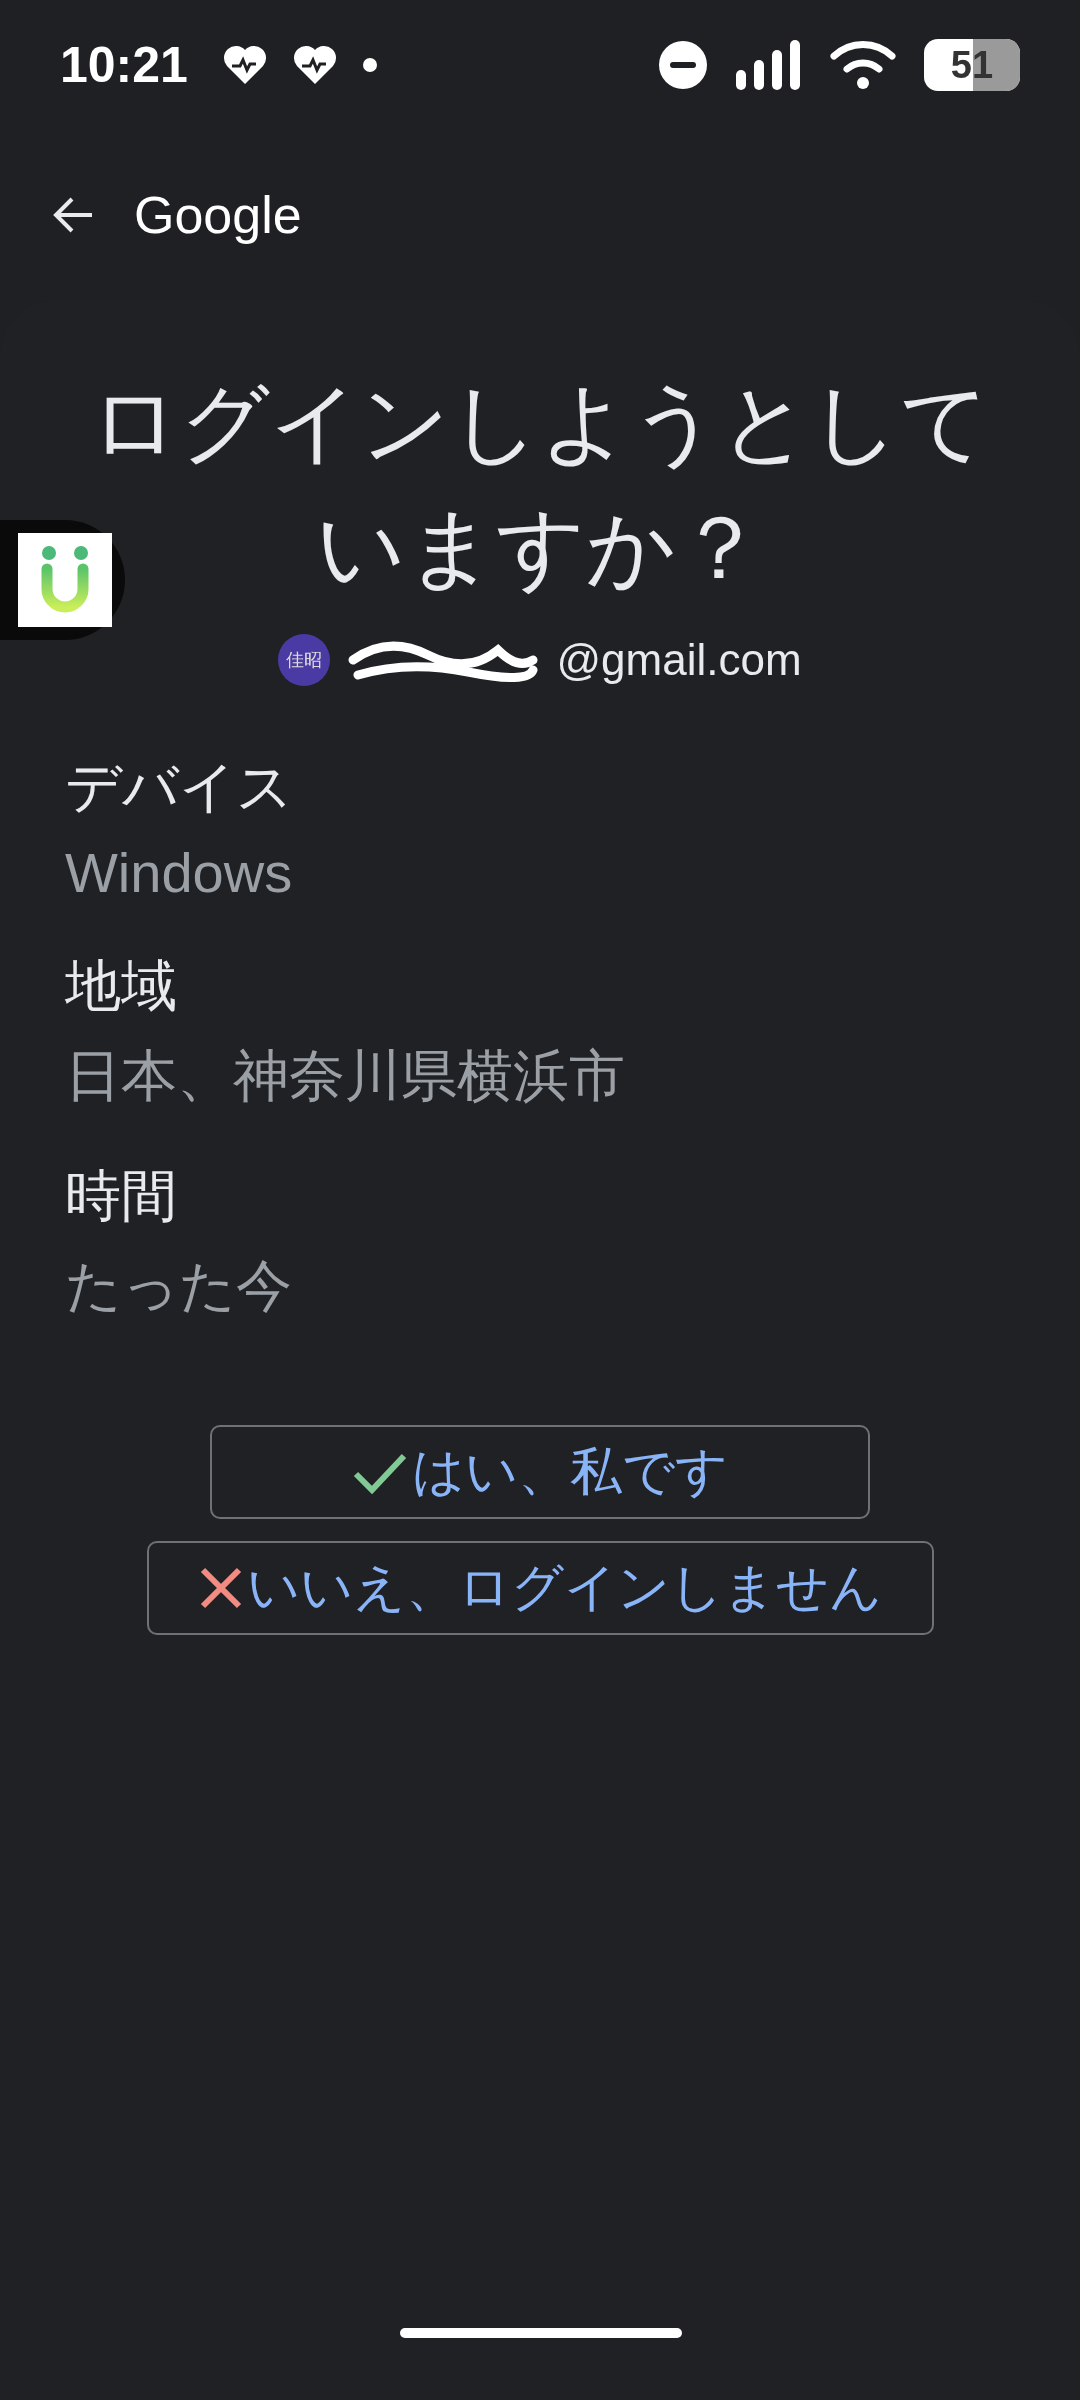  What do you see at coordinates (679, 660) in the screenshot?
I see `account-email: @gmail.com` at bounding box center [679, 660].